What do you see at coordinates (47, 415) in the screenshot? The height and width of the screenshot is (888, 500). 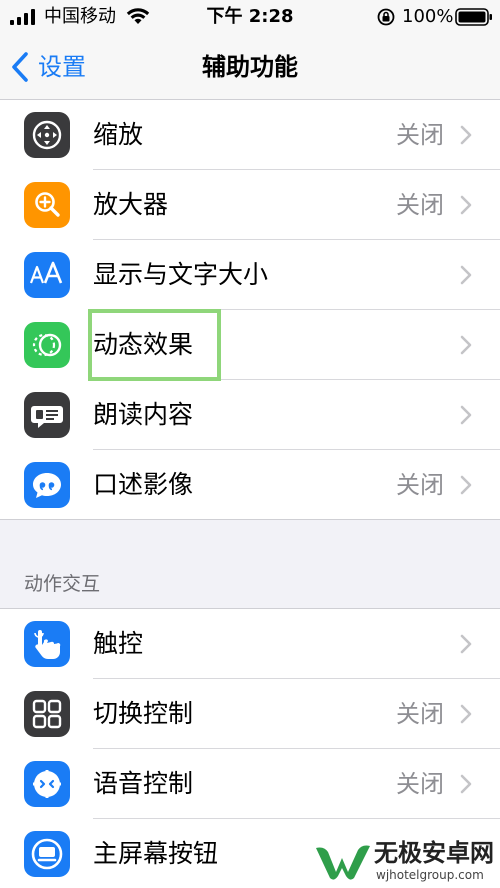 I see `spoken-content-icon` at bounding box center [47, 415].